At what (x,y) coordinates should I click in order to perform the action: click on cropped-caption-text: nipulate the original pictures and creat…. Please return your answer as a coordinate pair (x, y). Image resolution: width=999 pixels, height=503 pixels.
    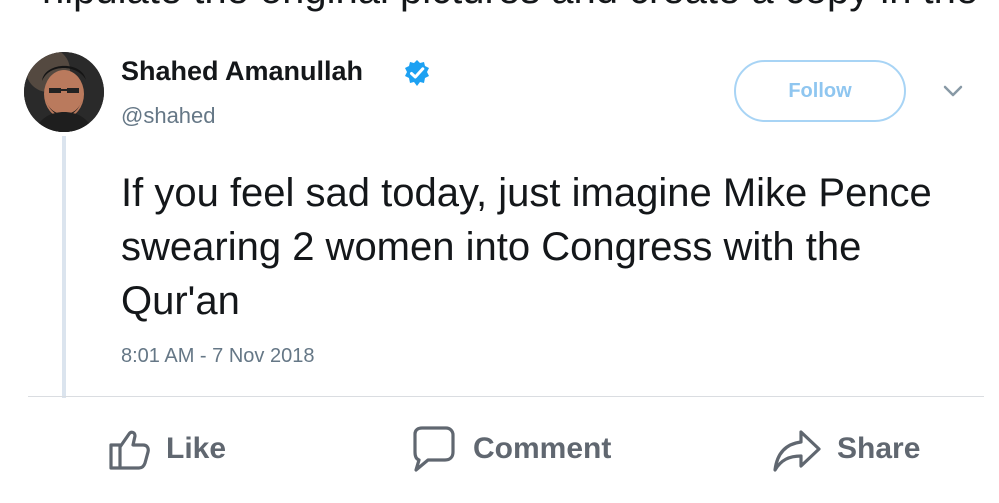
    Looking at the image, I should click on (510, 6).